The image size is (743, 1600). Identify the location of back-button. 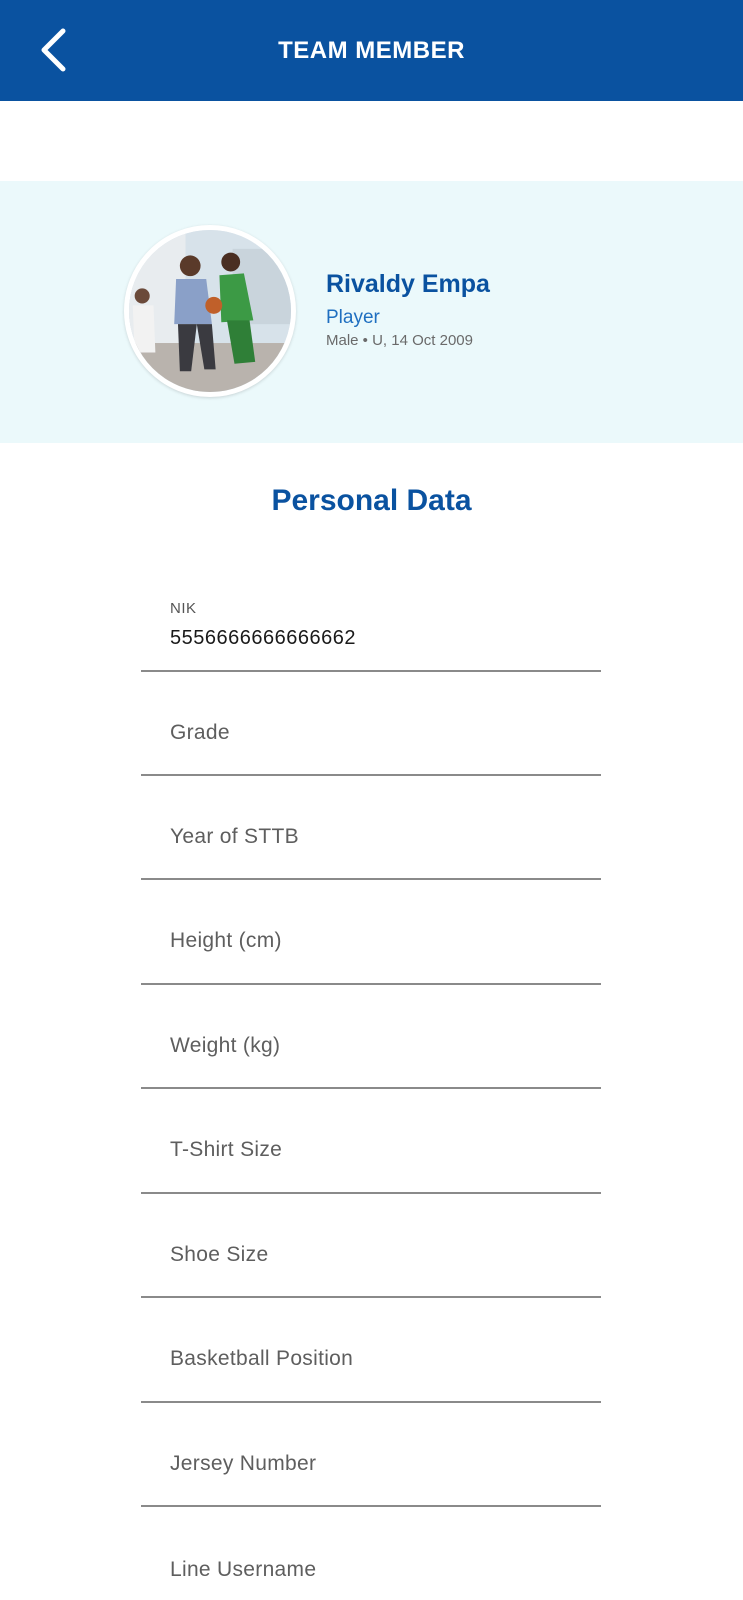
(53, 50).